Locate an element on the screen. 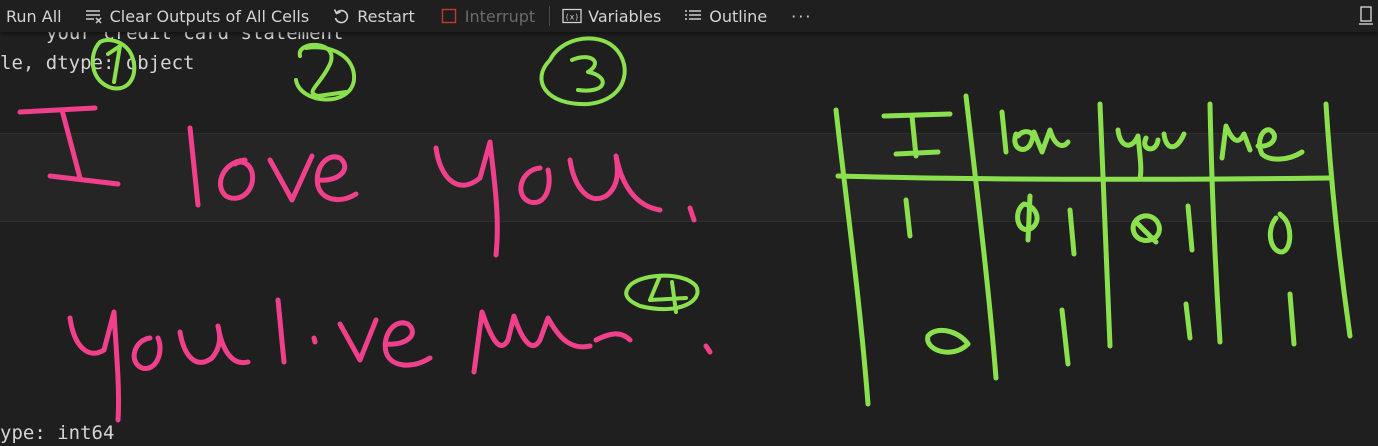 This screenshot has height=446, width=1378. variables-label: Variables is located at coordinates (625, 16).